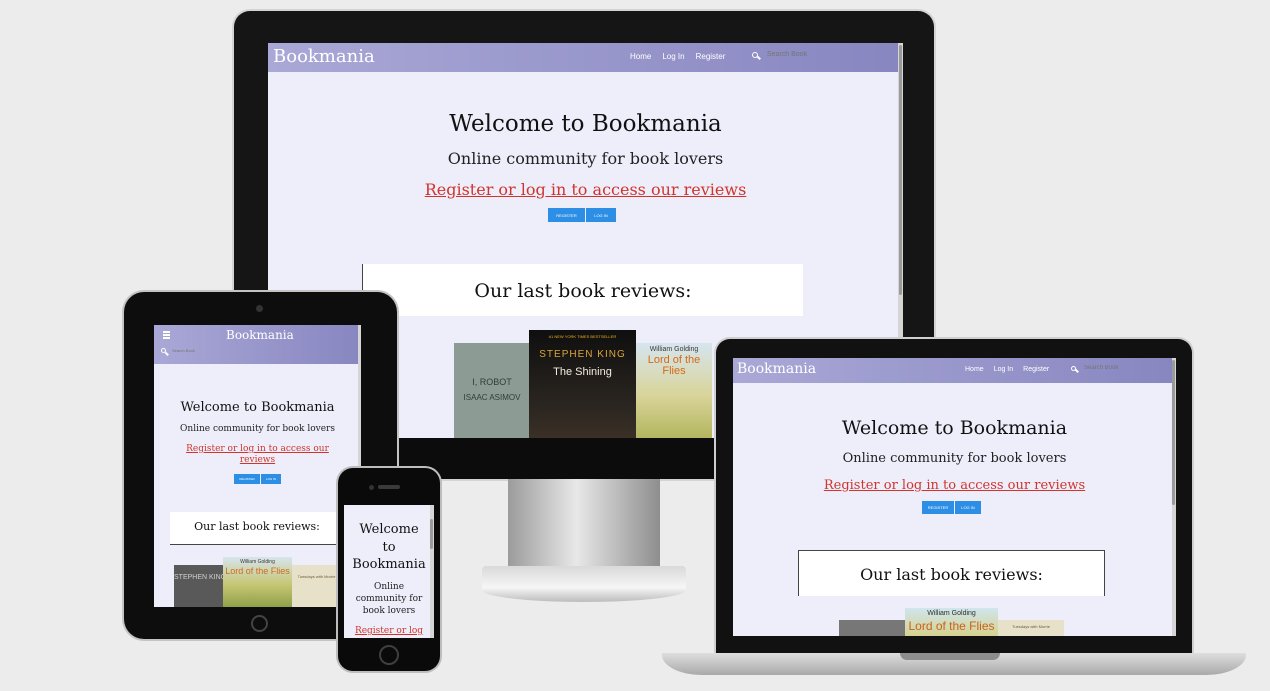 This screenshot has height=691, width=1270. Describe the element at coordinates (257, 344) in the screenshot. I see `navbar: Bookmania` at that location.